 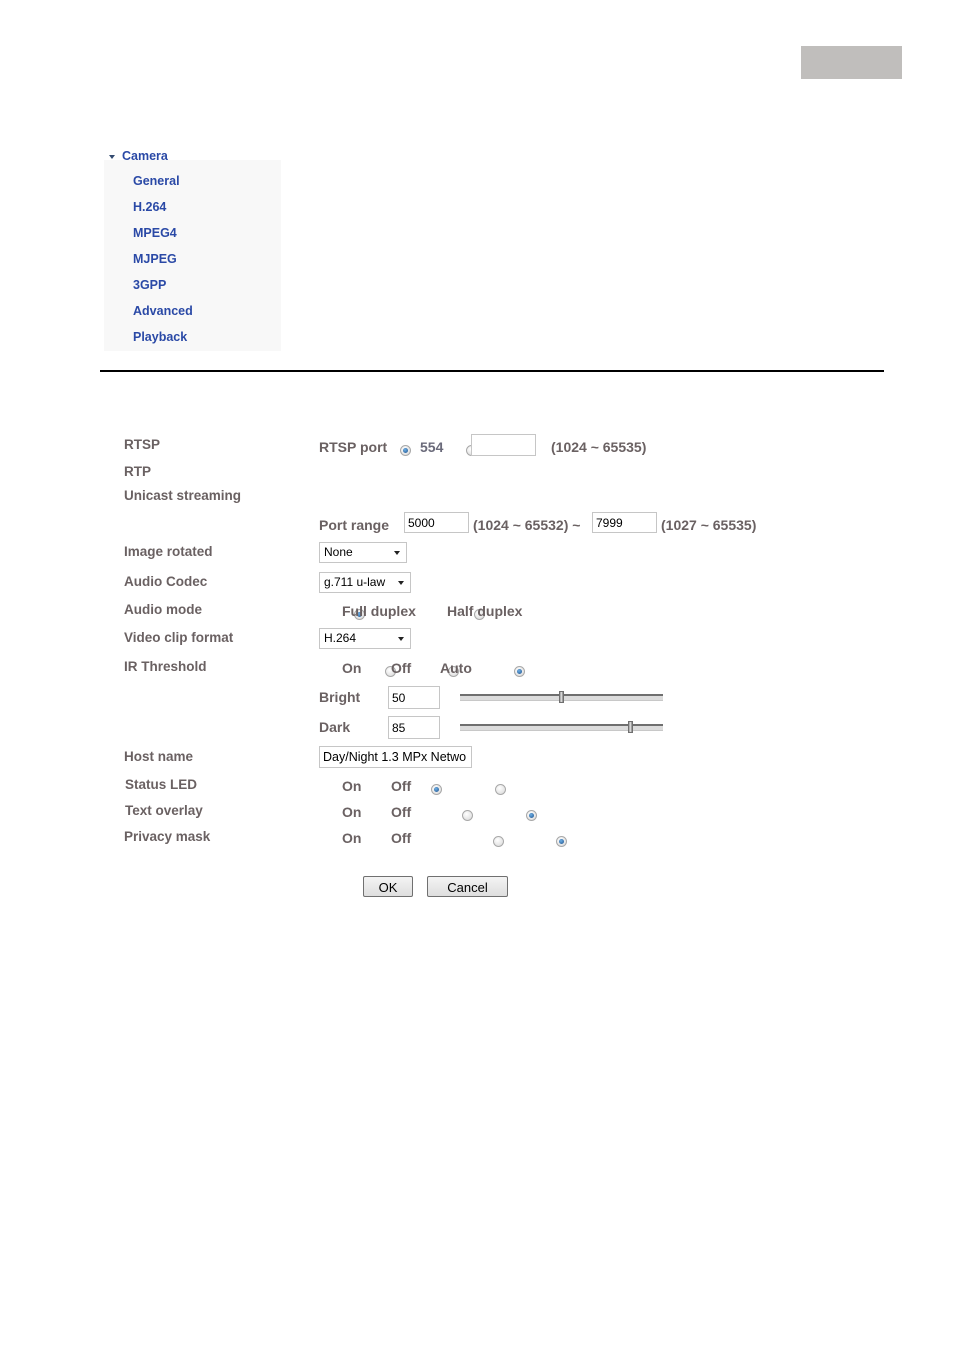 I want to click on privacy-mask-off-label: Off, so click(x=401, y=838).